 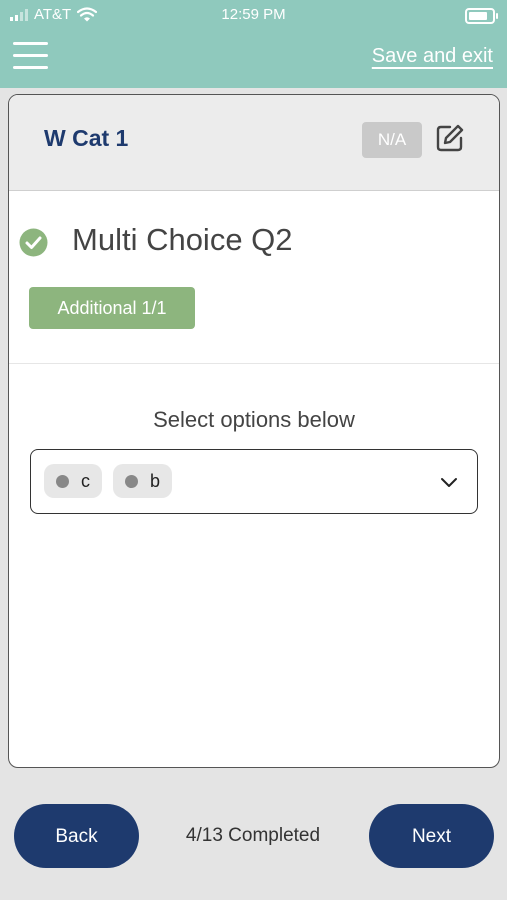 I want to click on na-button: N/A, so click(x=392, y=140).